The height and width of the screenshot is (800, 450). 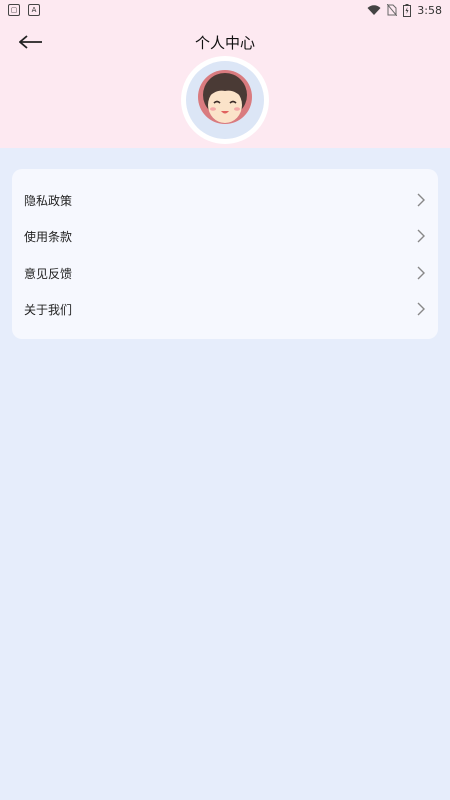 What do you see at coordinates (225, 273) in the screenshot?
I see `menu-item-feedback: 意见反馈` at bounding box center [225, 273].